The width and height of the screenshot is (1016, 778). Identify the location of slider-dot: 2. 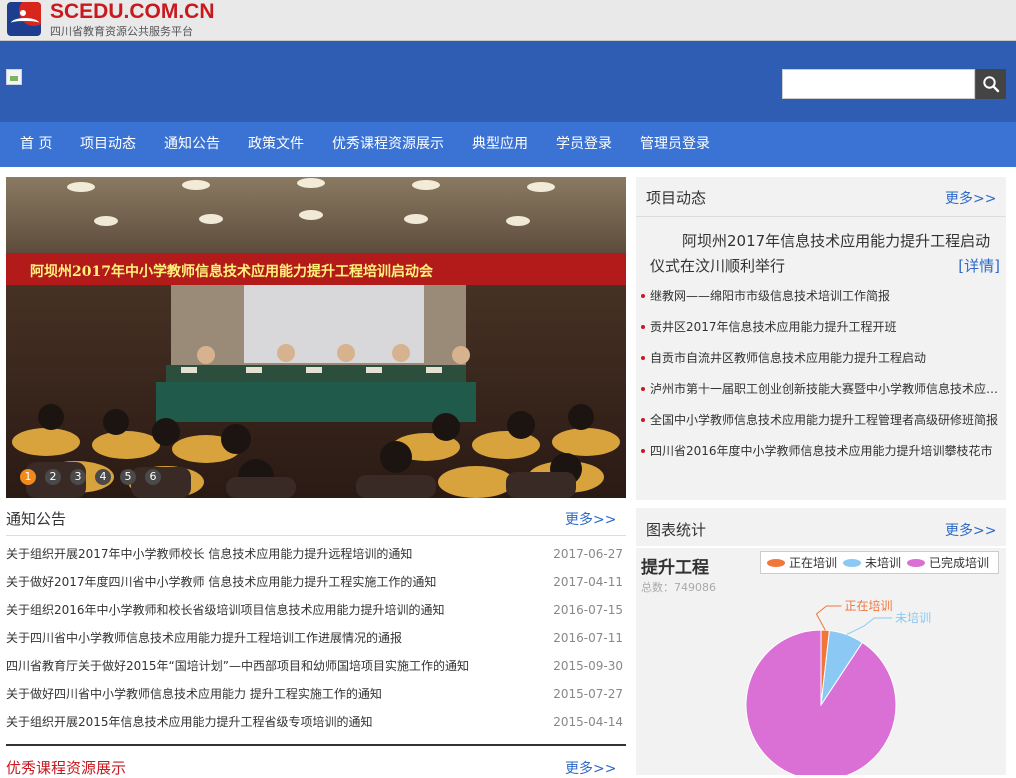
(53, 477).